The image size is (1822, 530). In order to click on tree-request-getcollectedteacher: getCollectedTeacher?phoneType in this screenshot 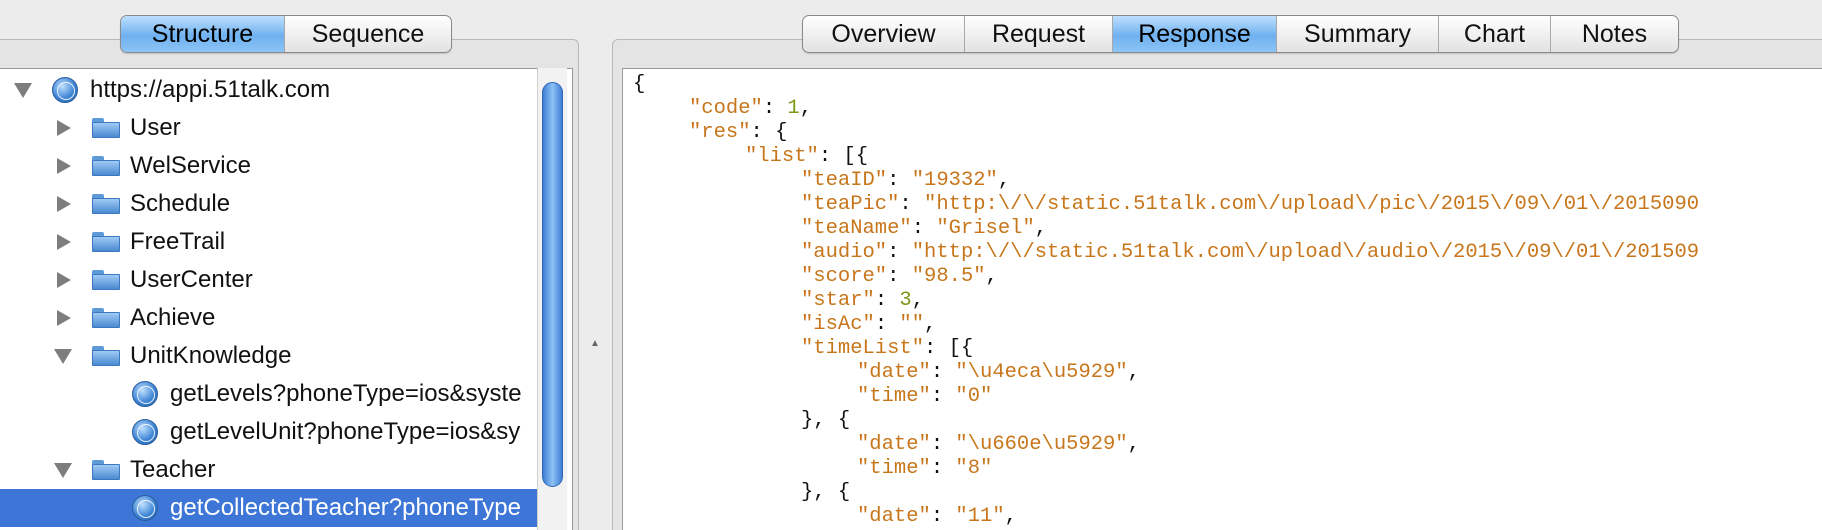, I will do `click(272, 508)`.